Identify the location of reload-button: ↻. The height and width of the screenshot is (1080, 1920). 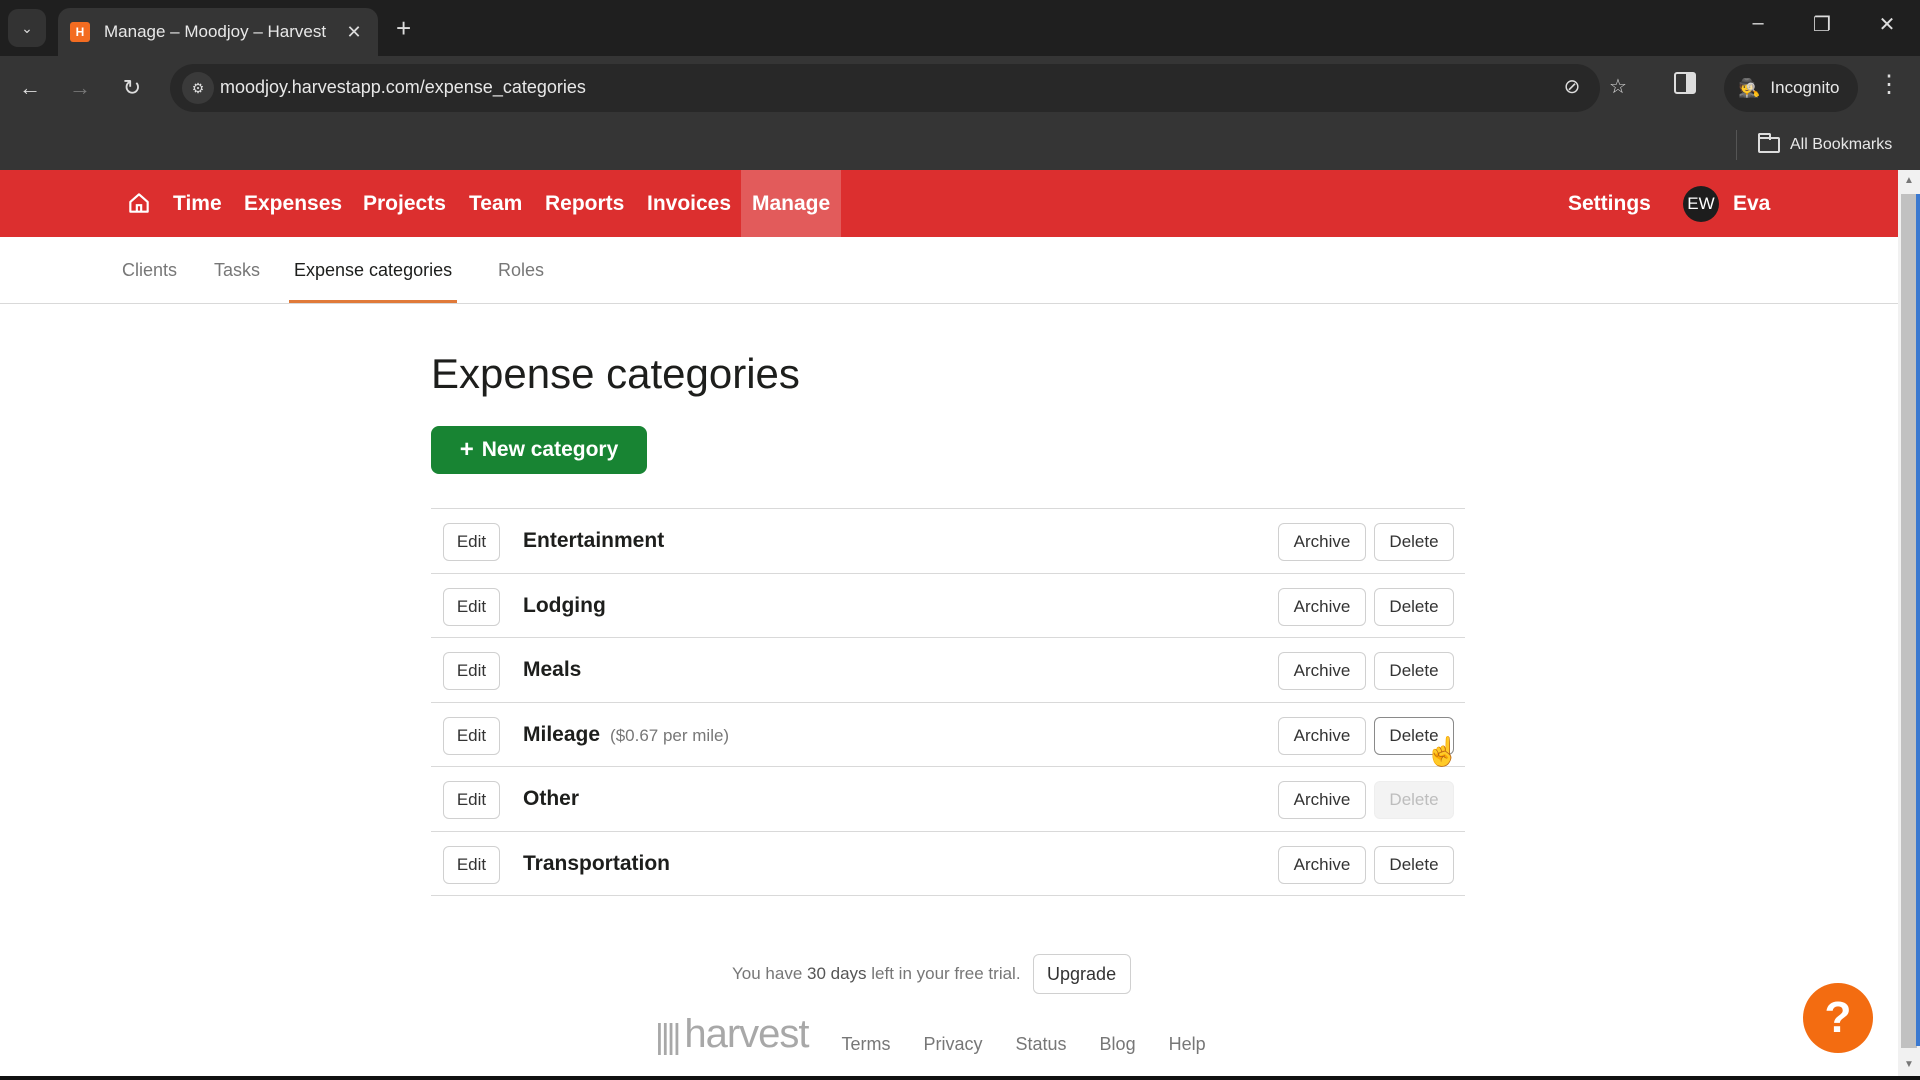
(132, 88).